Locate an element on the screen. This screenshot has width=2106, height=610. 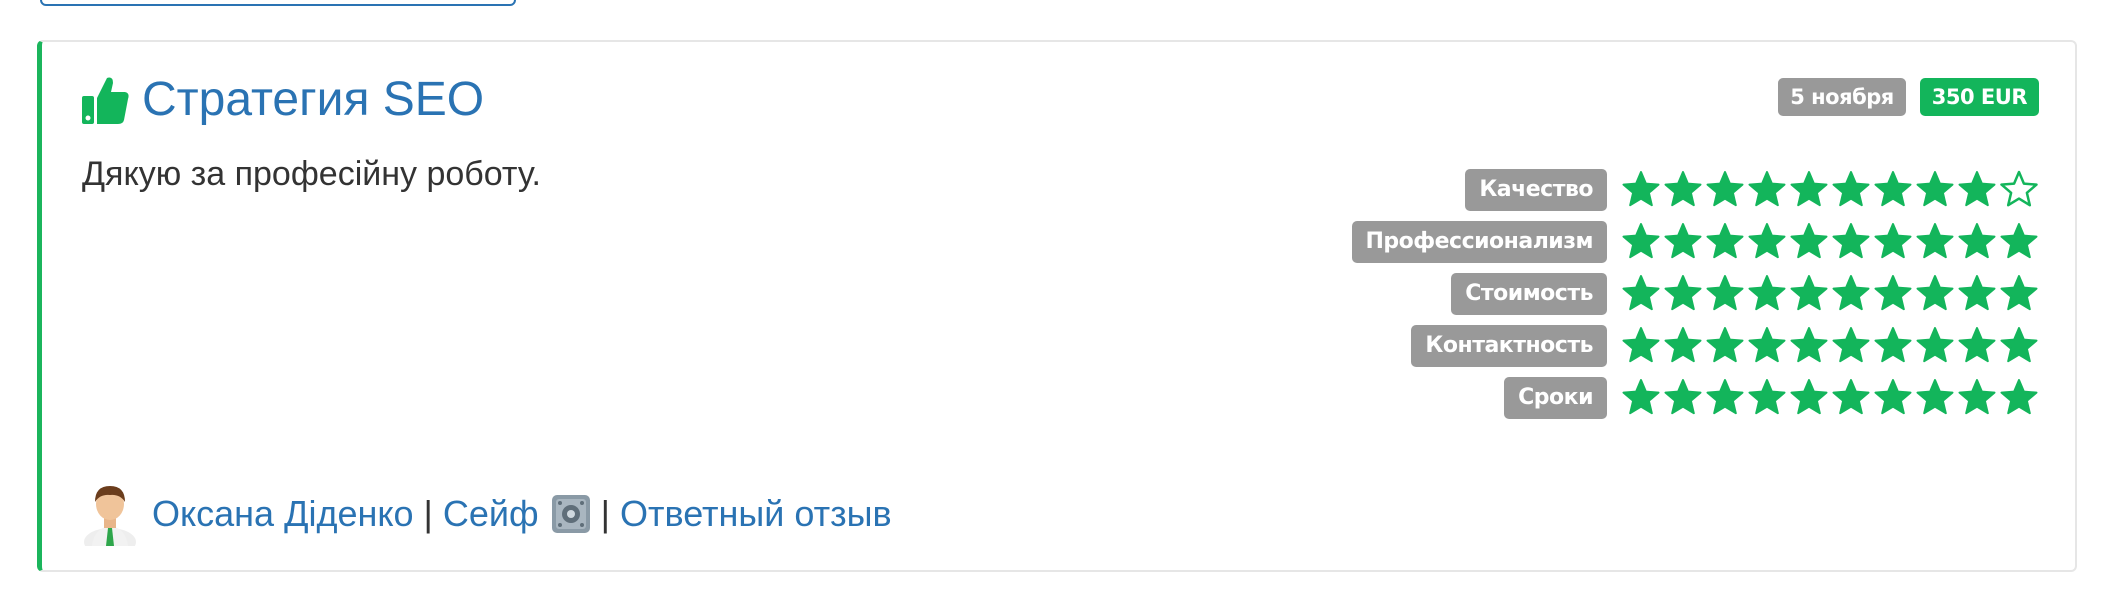
previous-tab-edge is located at coordinates (278, 3).